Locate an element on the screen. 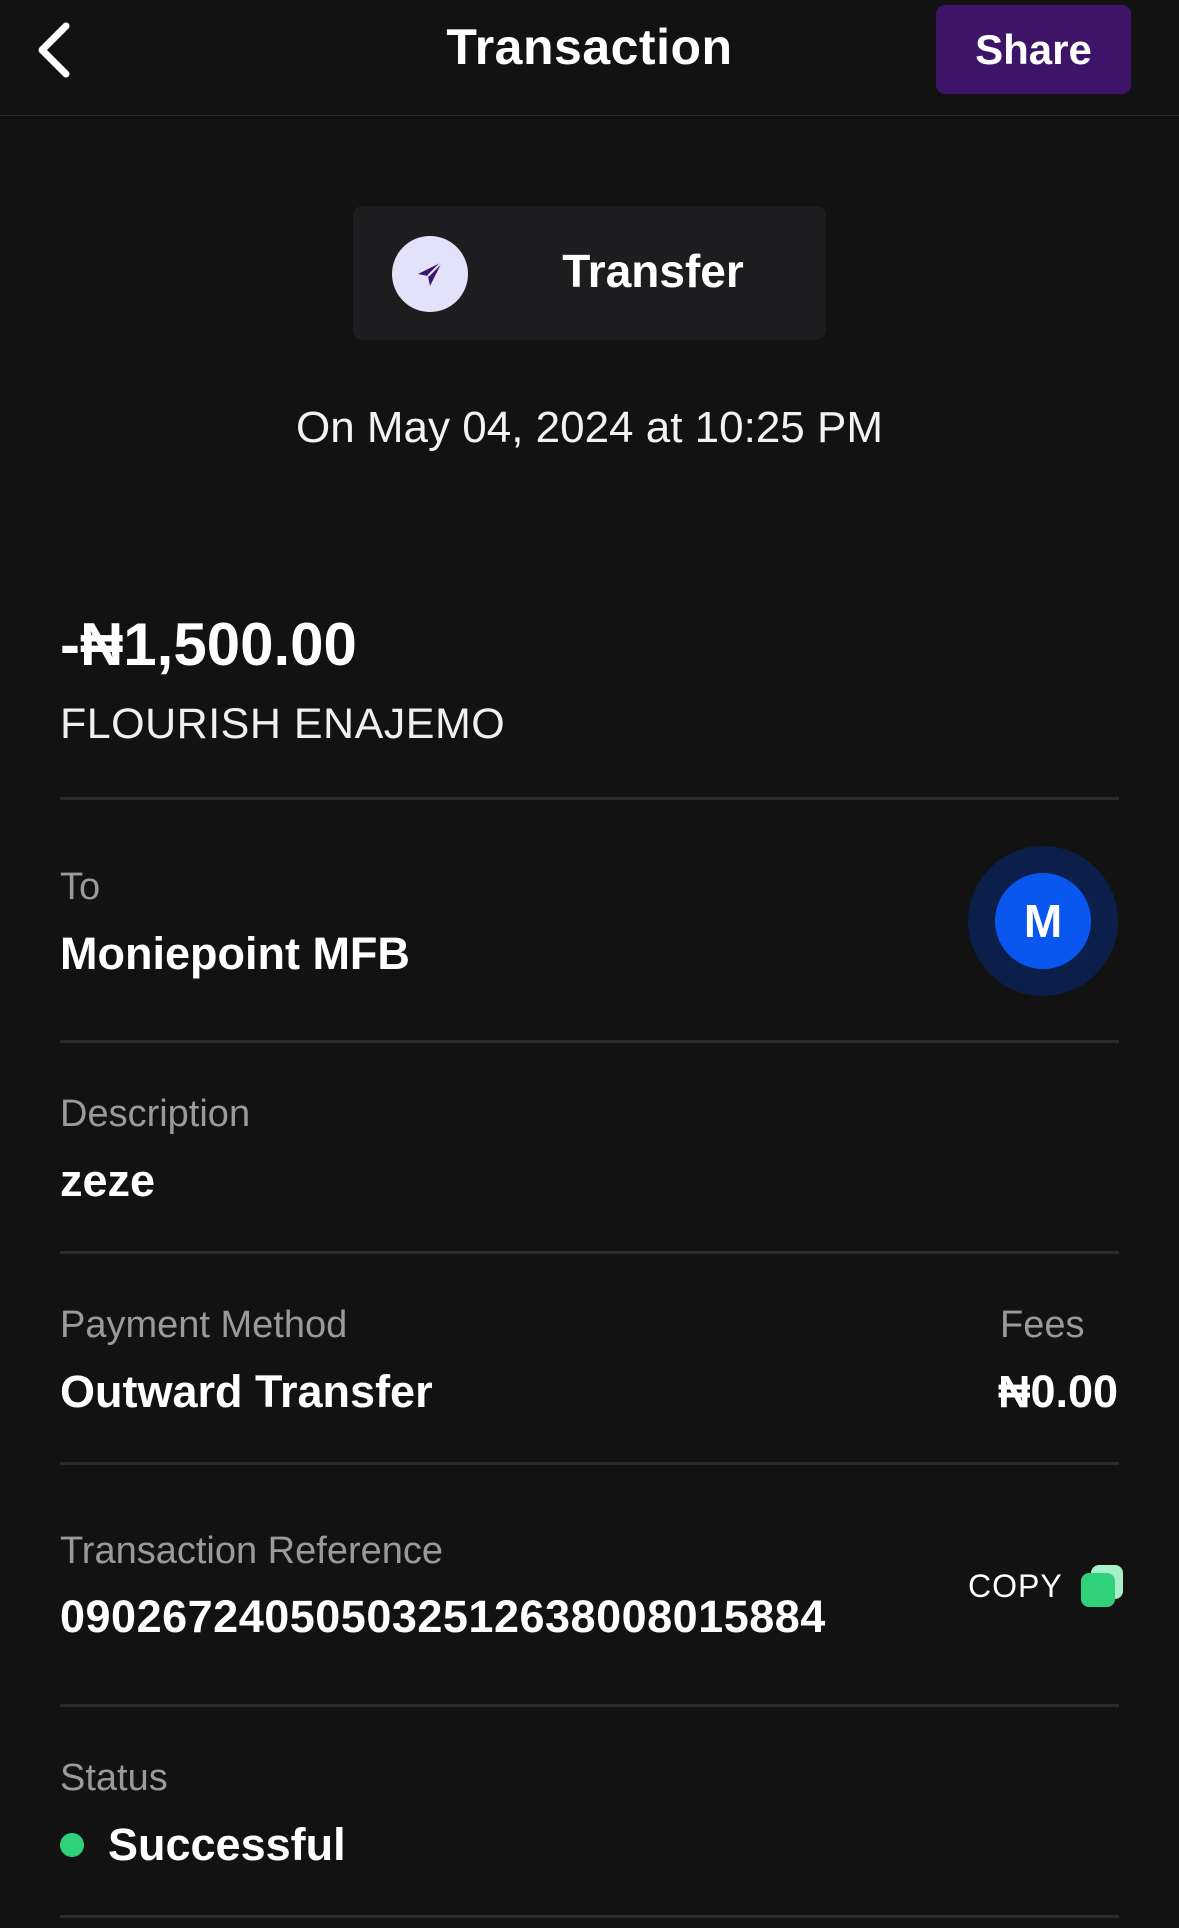 This screenshot has width=1179, height=1928. bank-logo: M is located at coordinates (1043, 921).